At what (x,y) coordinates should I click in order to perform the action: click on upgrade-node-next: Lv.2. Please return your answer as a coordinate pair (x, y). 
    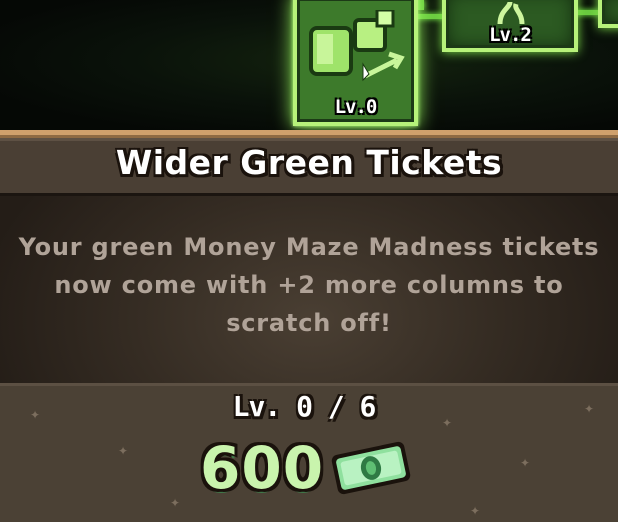
    Looking at the image, I should click on (510, 26).